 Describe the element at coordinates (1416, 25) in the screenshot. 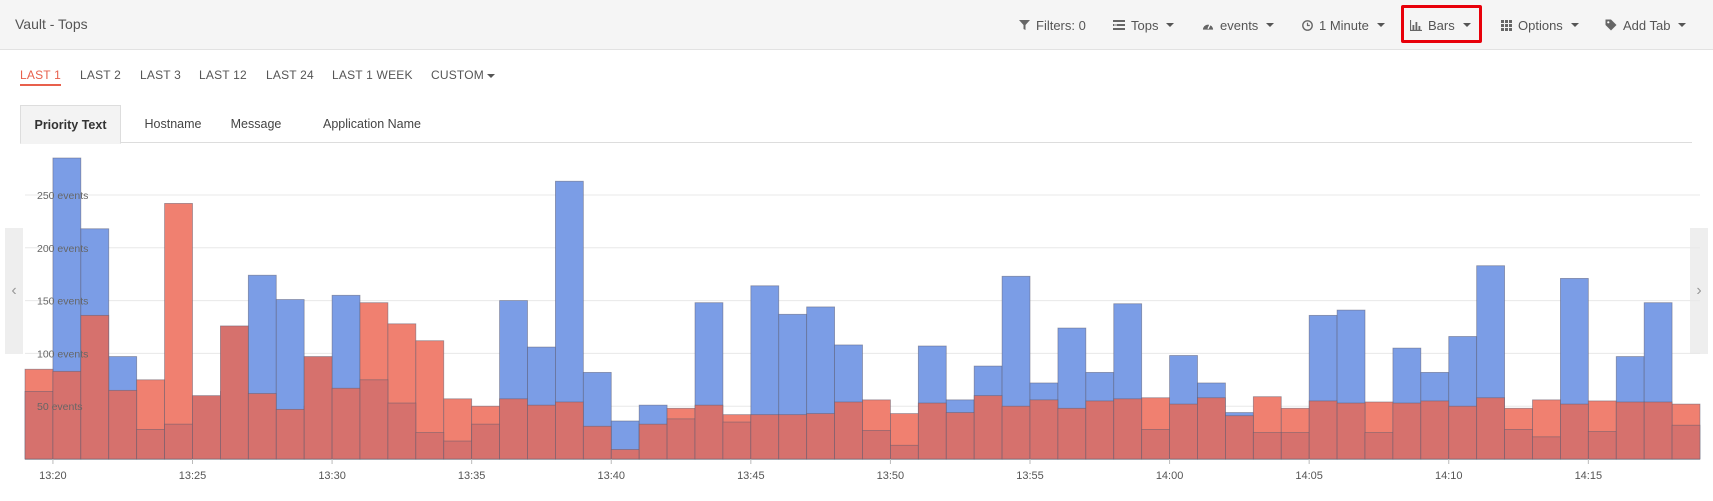

I see `bar-chart-icon` at that location.